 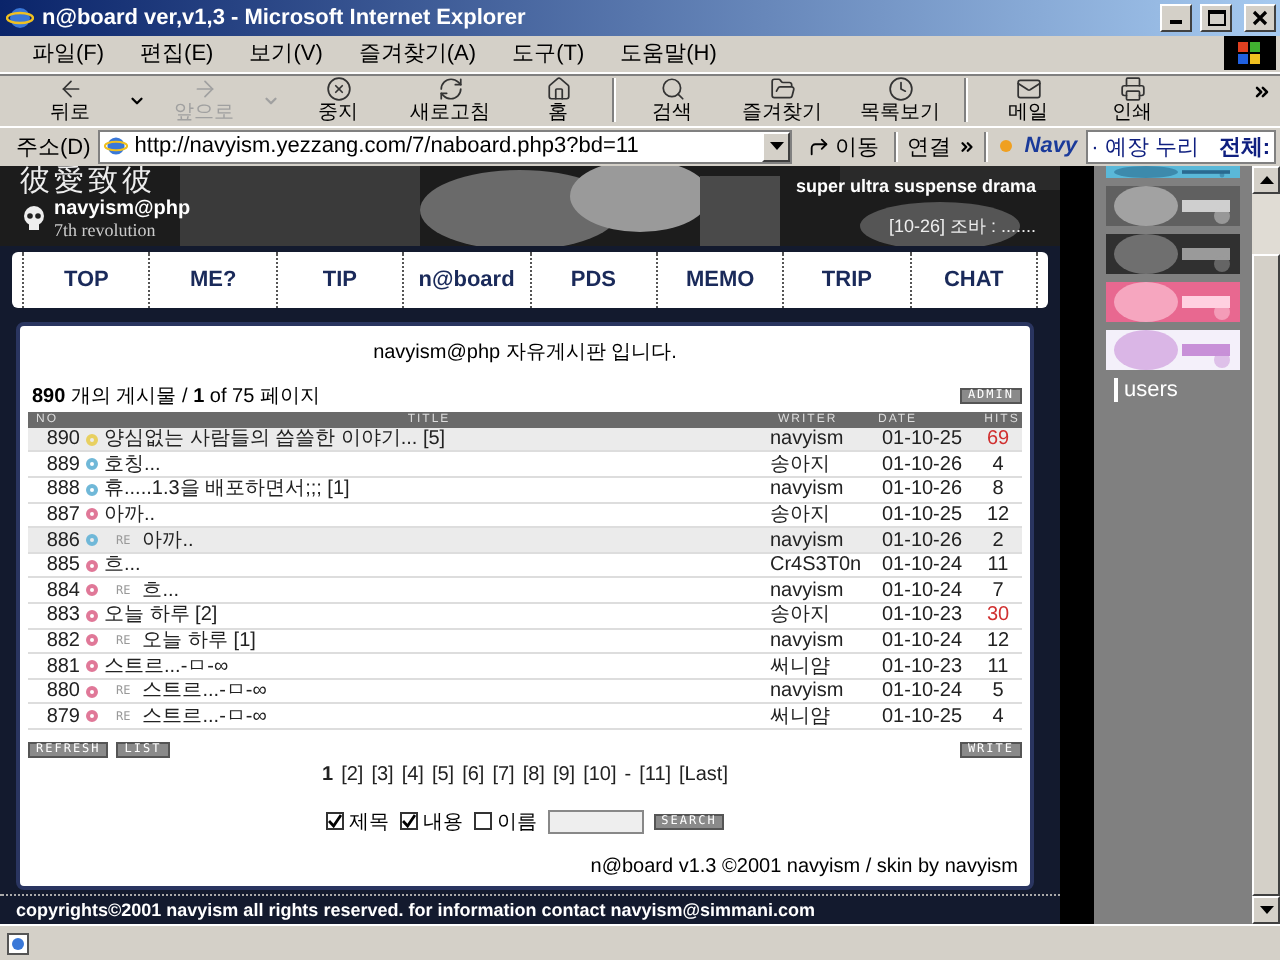 What do you see at coordinates (922, 514) in the screenshot?
I see `post-date: 01-10-25` at bounding box center [922, 514].